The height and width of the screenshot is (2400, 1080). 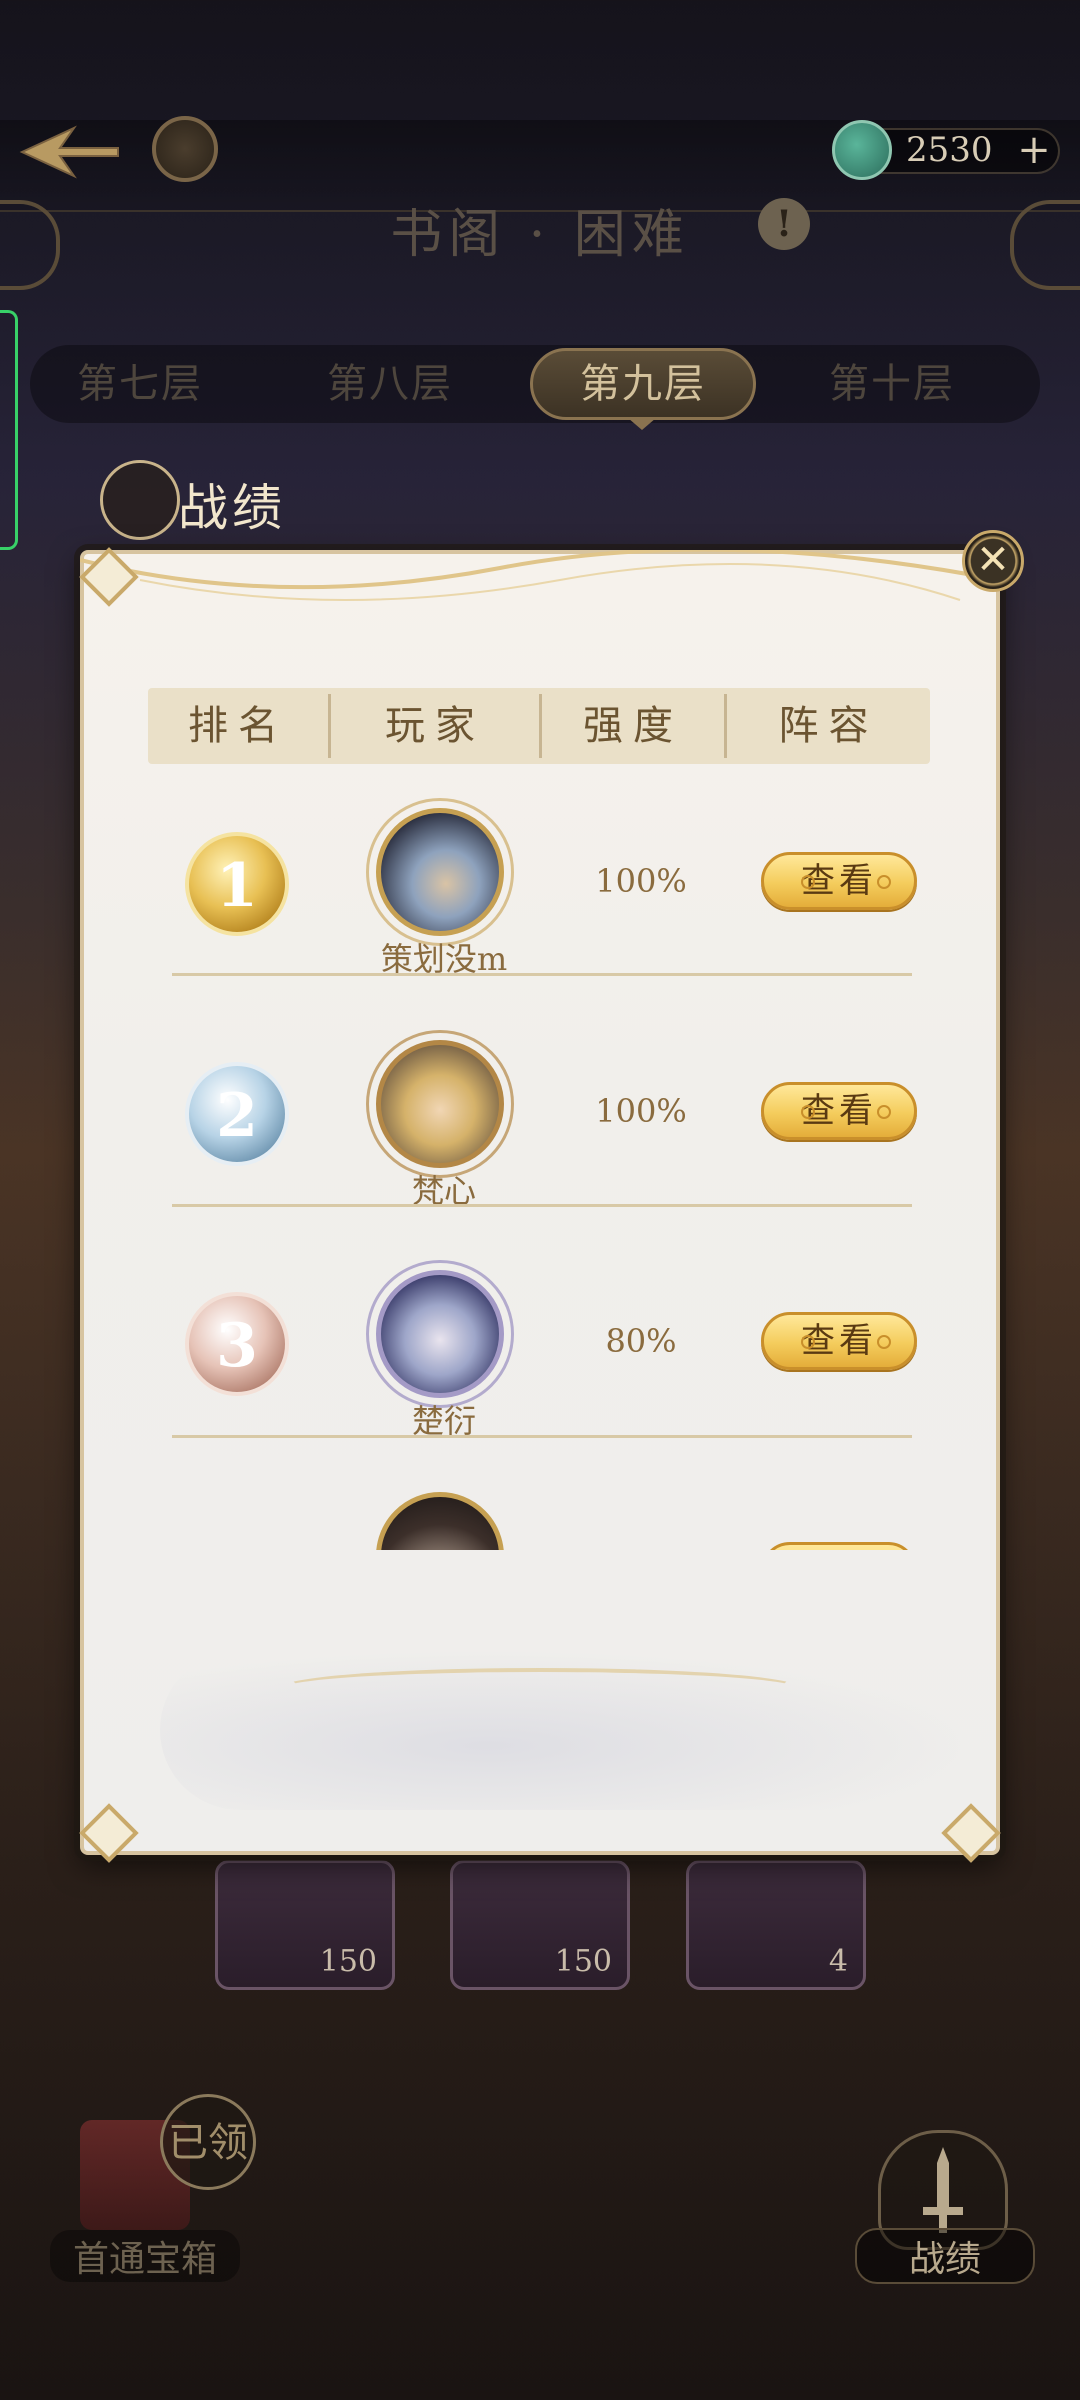 I want to click on currency-value: 2530, so click(x=949, y=150).